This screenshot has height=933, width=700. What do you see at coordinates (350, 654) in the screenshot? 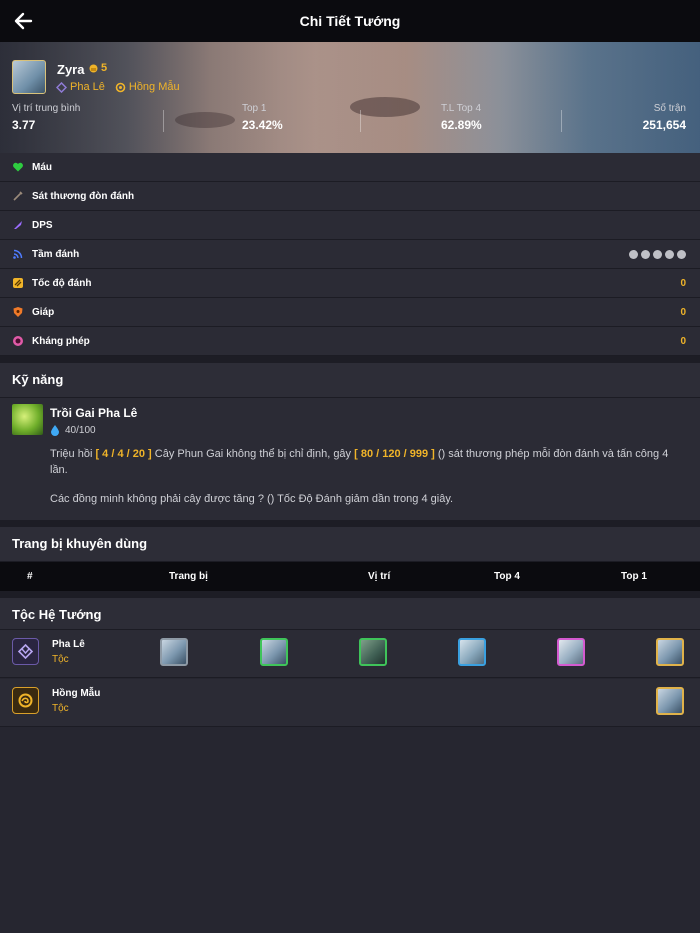
I see `synergy-row: Pha Lê Tộc` at bounding box center [350, 654].